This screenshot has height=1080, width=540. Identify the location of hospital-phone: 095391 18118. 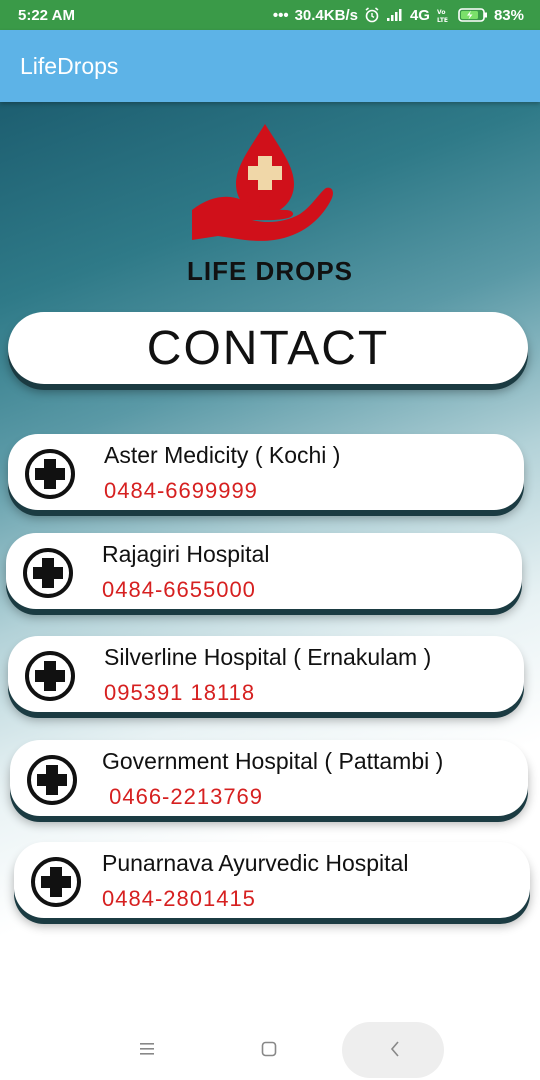
(179, 693).